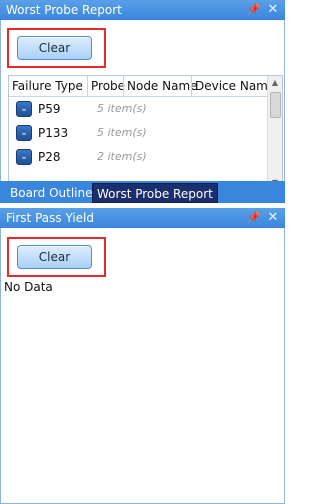 The height and width of the screenshot is (504, 320). What do you see at coordinates (142, 10) in the screenshot?
I see `worst-probe-header: Worst Probe Report 📌 ✕` at bounding box center [142, 10].